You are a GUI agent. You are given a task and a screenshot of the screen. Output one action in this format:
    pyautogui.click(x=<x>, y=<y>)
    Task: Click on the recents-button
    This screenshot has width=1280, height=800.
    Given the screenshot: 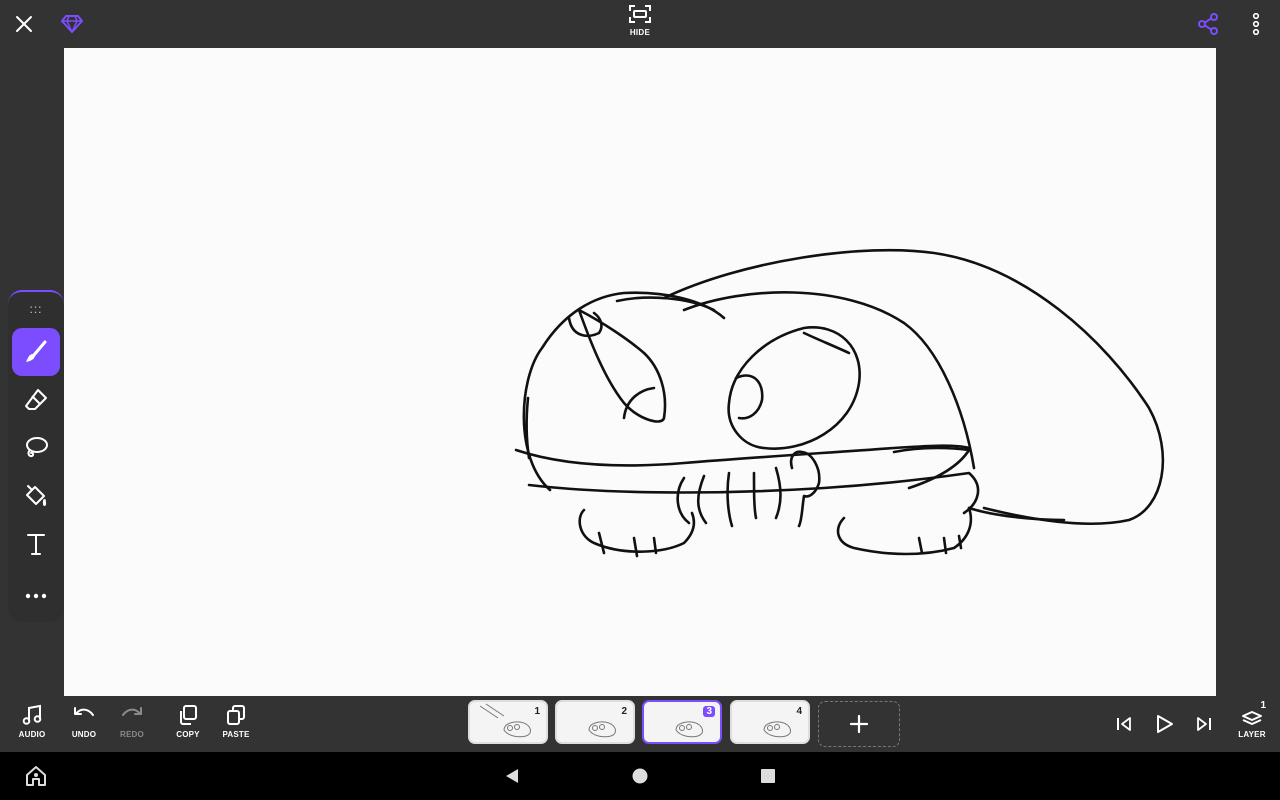 What is the action you would take?
    pyautogui.click(x=768, y=776)
    